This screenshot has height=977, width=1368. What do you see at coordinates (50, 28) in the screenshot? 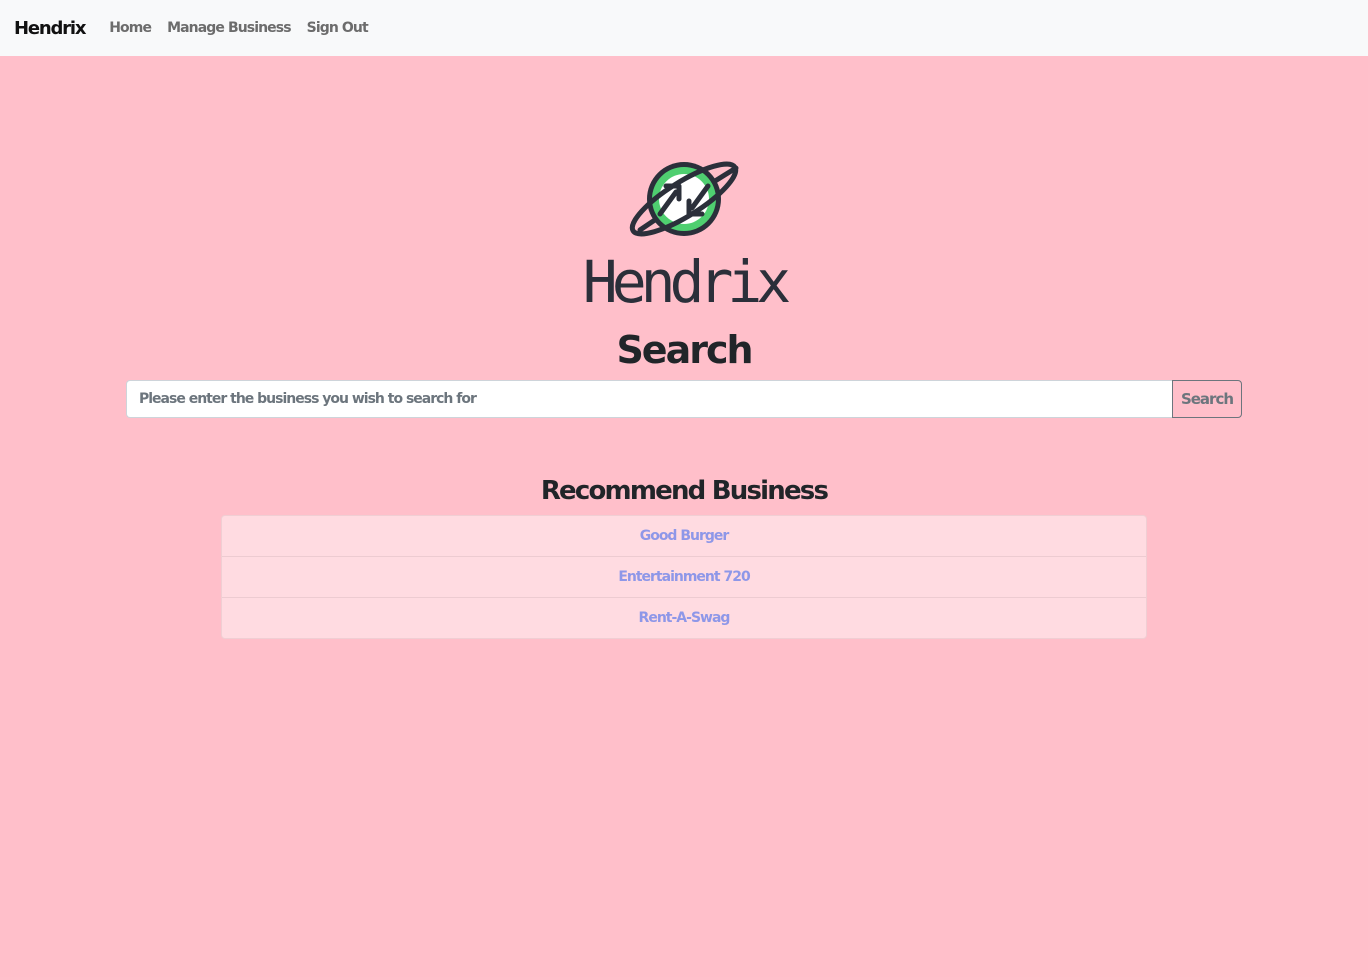
I see `navbar-brand: Hendrix` at bounding box center [50, 28].